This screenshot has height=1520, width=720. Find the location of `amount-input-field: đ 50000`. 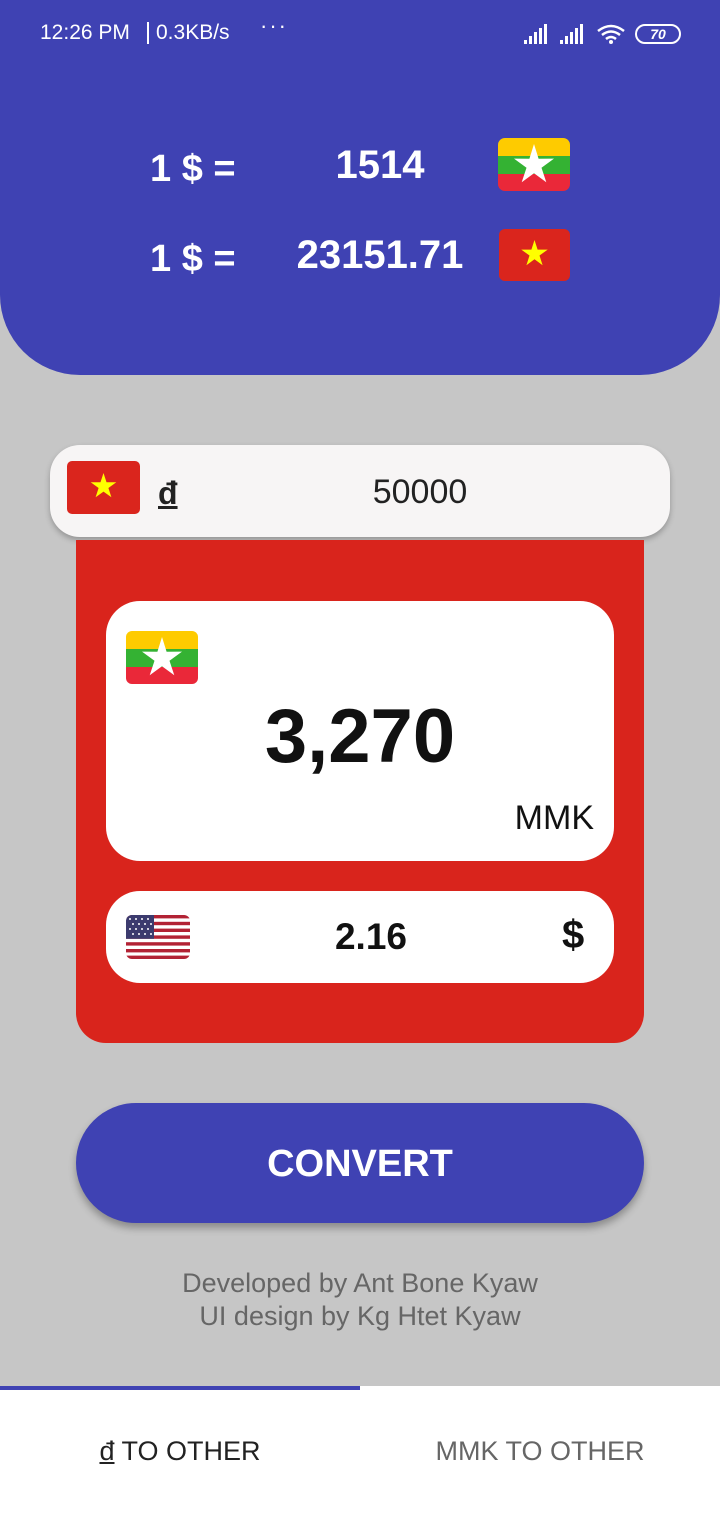

amount-input-field: đ 50000 is located at coordinates (360, 491).